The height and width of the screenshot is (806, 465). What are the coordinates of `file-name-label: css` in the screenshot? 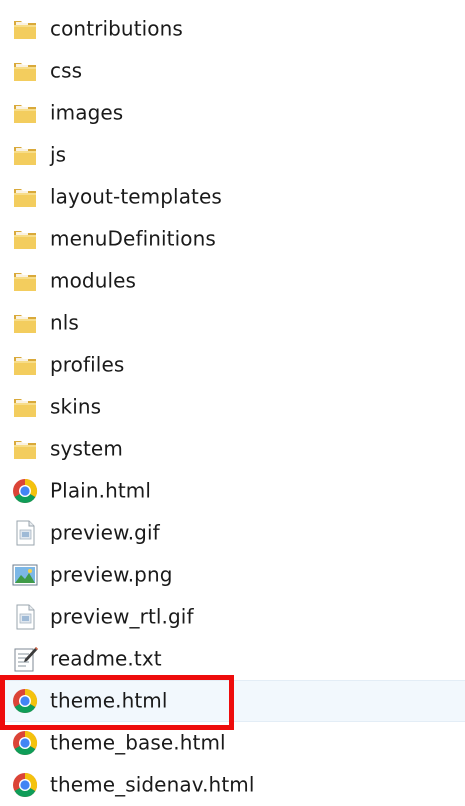 It's located at (66, 70).